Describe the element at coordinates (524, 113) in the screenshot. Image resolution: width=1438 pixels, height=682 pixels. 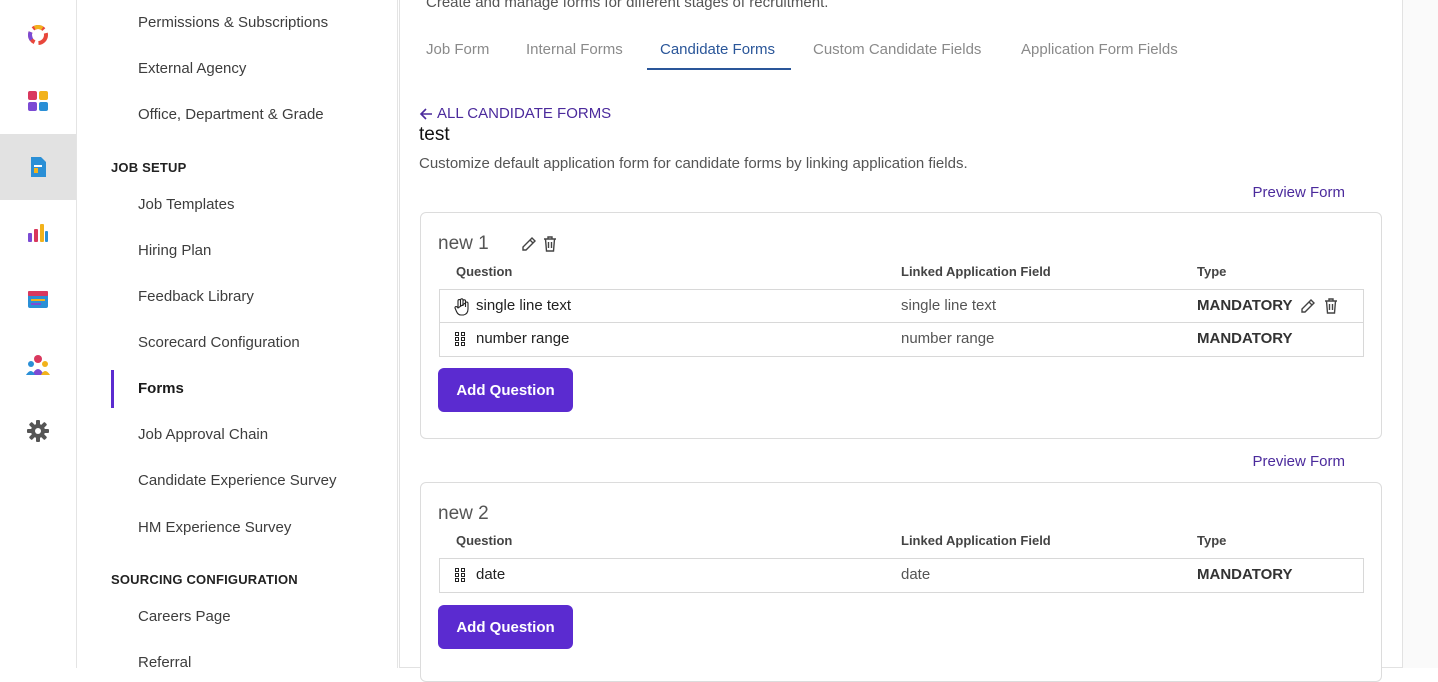
I see `back-link-label: ALL CANDIDATE FORMS` at that location.